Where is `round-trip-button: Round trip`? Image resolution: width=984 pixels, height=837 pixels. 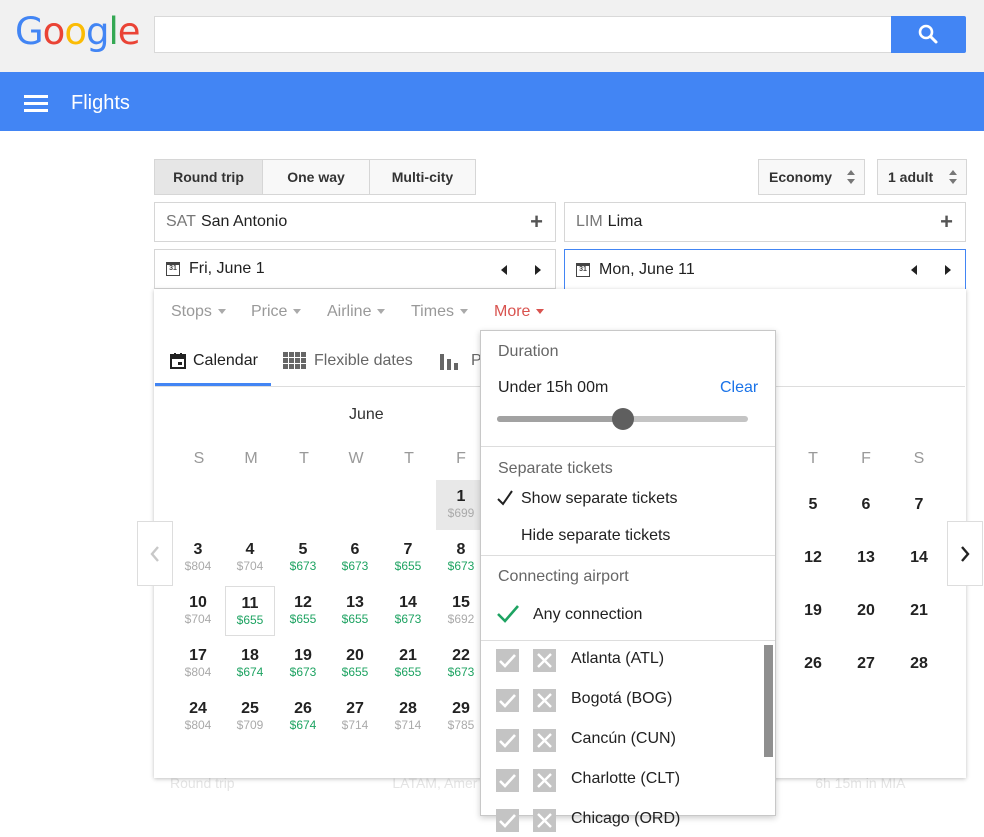 round-trip-button: Round trip is located at coordinates (208, 177).